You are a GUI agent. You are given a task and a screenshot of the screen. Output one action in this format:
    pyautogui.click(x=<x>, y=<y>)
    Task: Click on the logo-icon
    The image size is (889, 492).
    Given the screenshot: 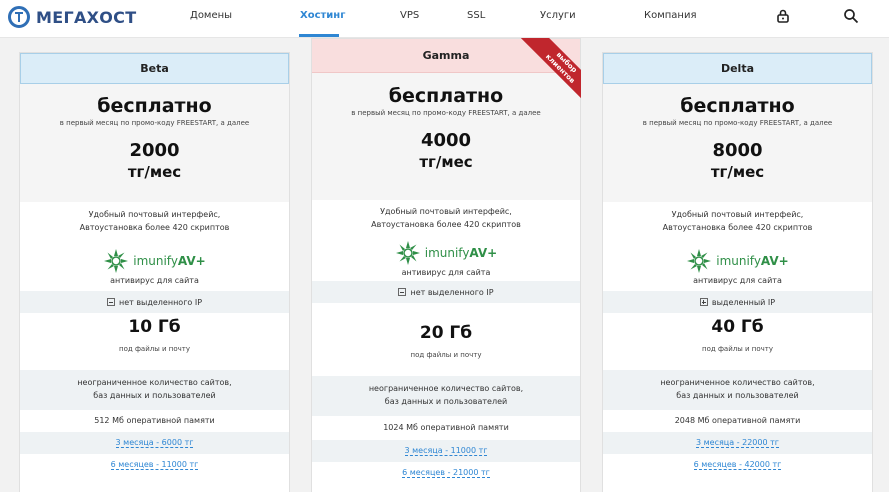 What is the action you would take?
    pyautogui.click(x=19, y=17)
    